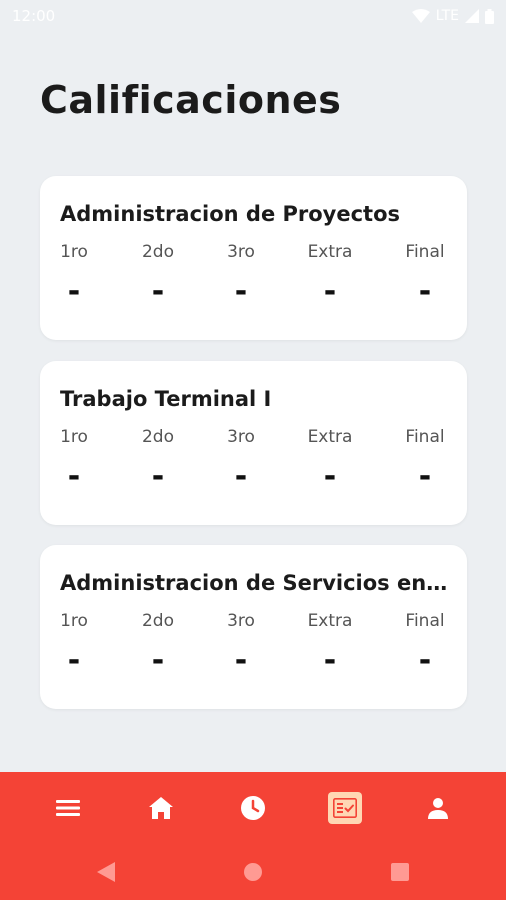 The width and height of the screenshot is (506, 900). What do you see at coordinates (230, 214) in the screenshot?
I see `course-name: Administracion de Proyectos` at bounding box center [230, 214].